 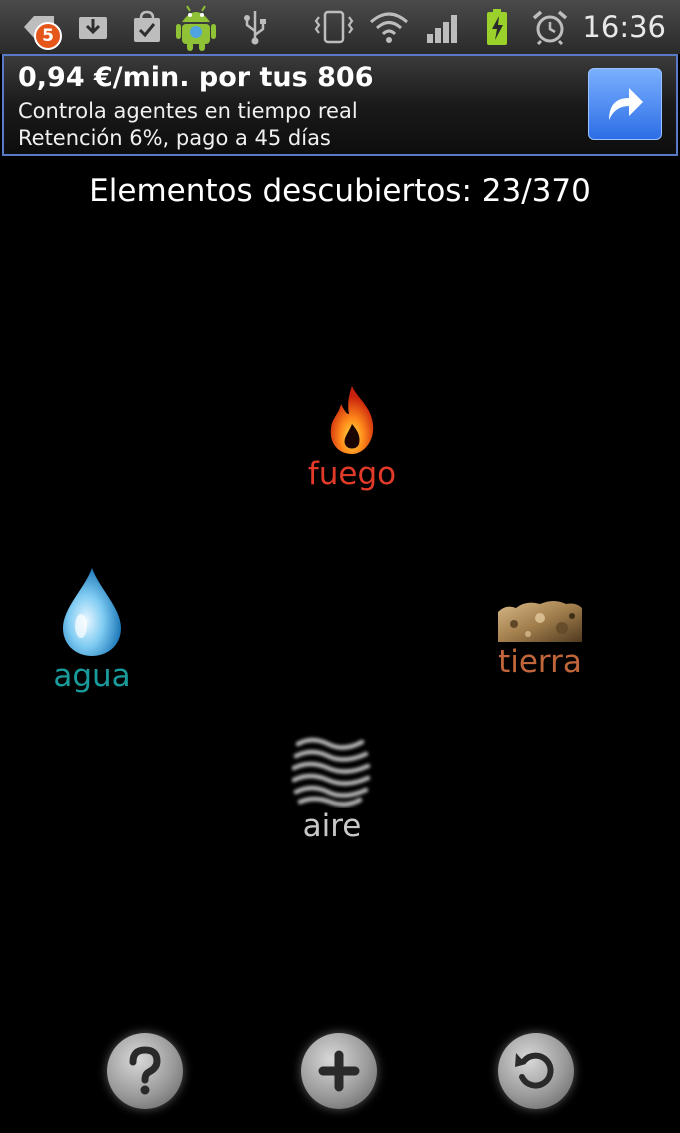 What do you see at coordinates (196, 27) in the screenshot?
I see `android-icon` at bounding box center [196, 27].